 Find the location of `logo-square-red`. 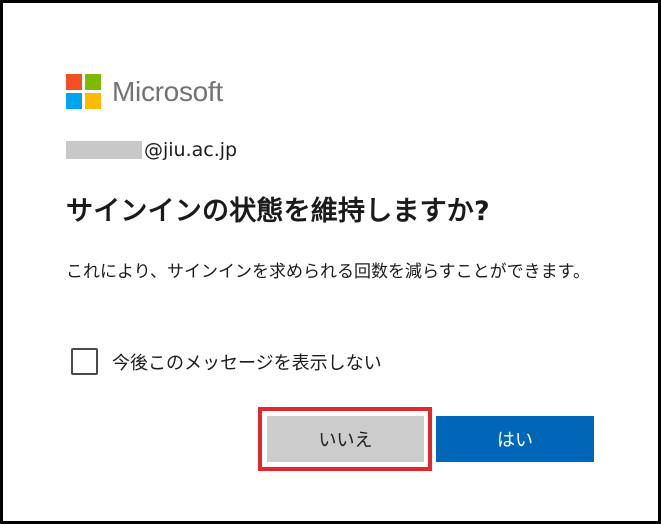

logo-square-red is located at coordinates (74, 82).